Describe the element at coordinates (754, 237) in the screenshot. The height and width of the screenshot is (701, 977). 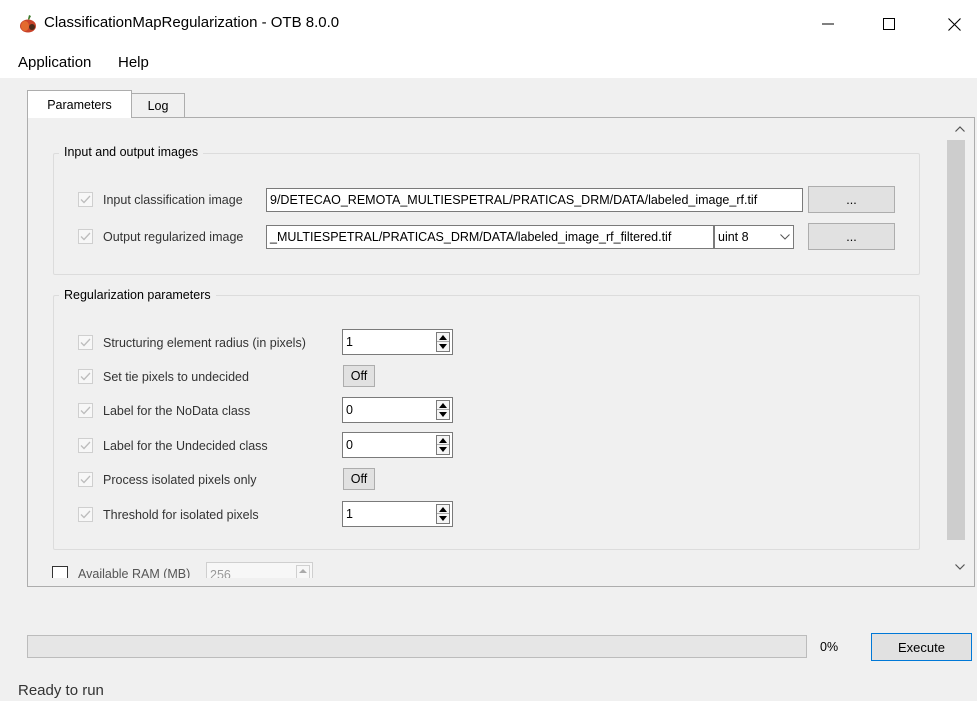
I see `output-type-select: uint 8` at that location.